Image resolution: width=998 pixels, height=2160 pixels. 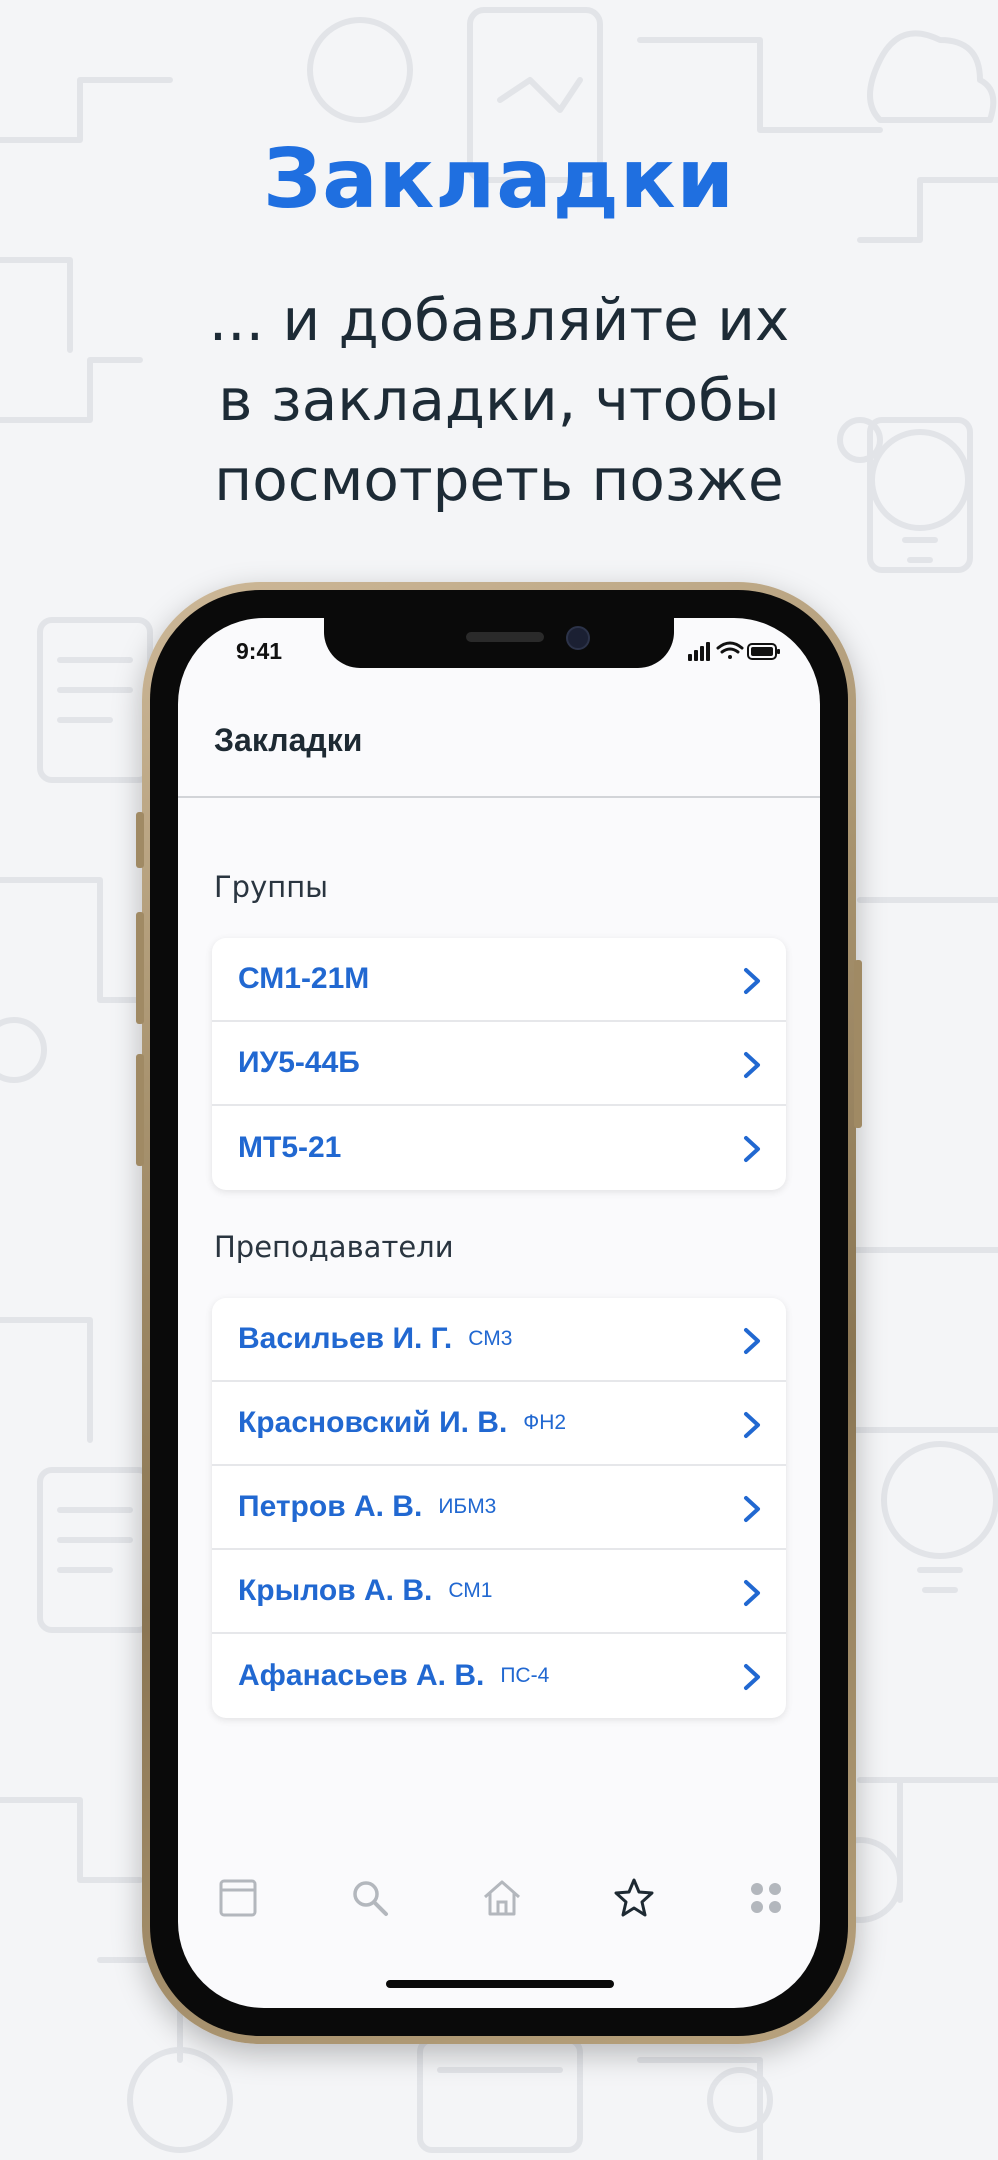 I want to click on tab-search, so click(x=370, y=1898).